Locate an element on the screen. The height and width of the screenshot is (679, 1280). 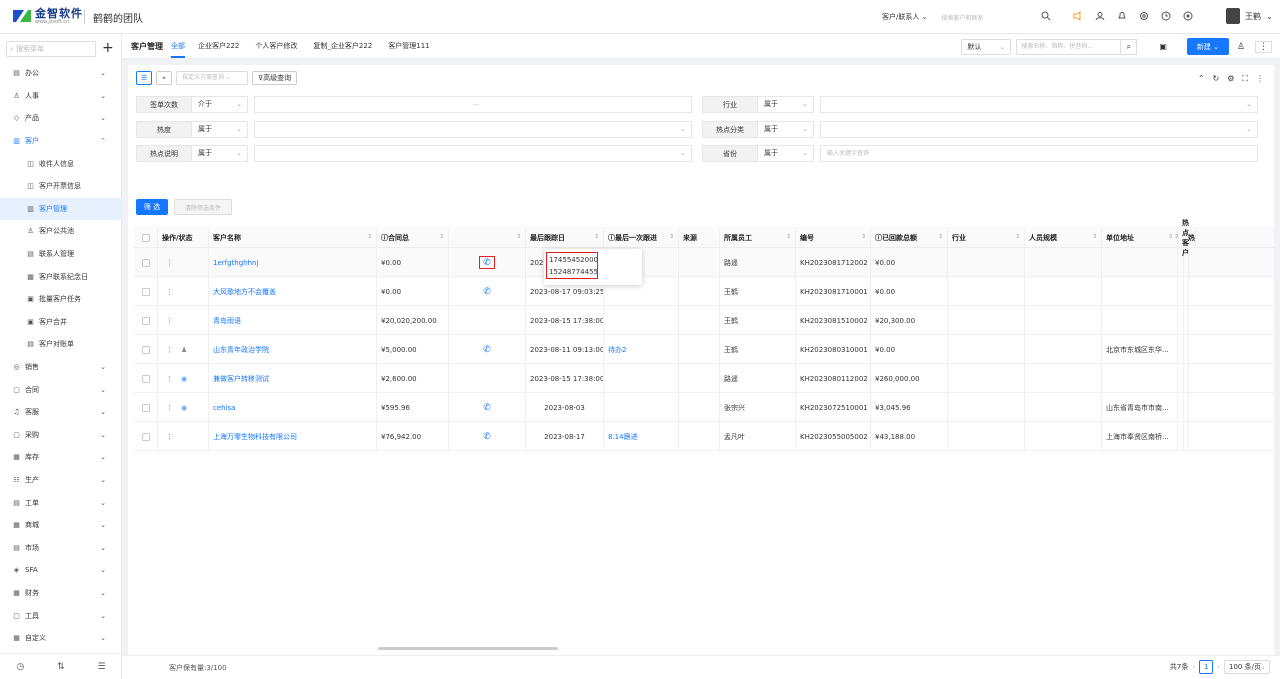
contacts-icon is located at coordinates (1100, 16).